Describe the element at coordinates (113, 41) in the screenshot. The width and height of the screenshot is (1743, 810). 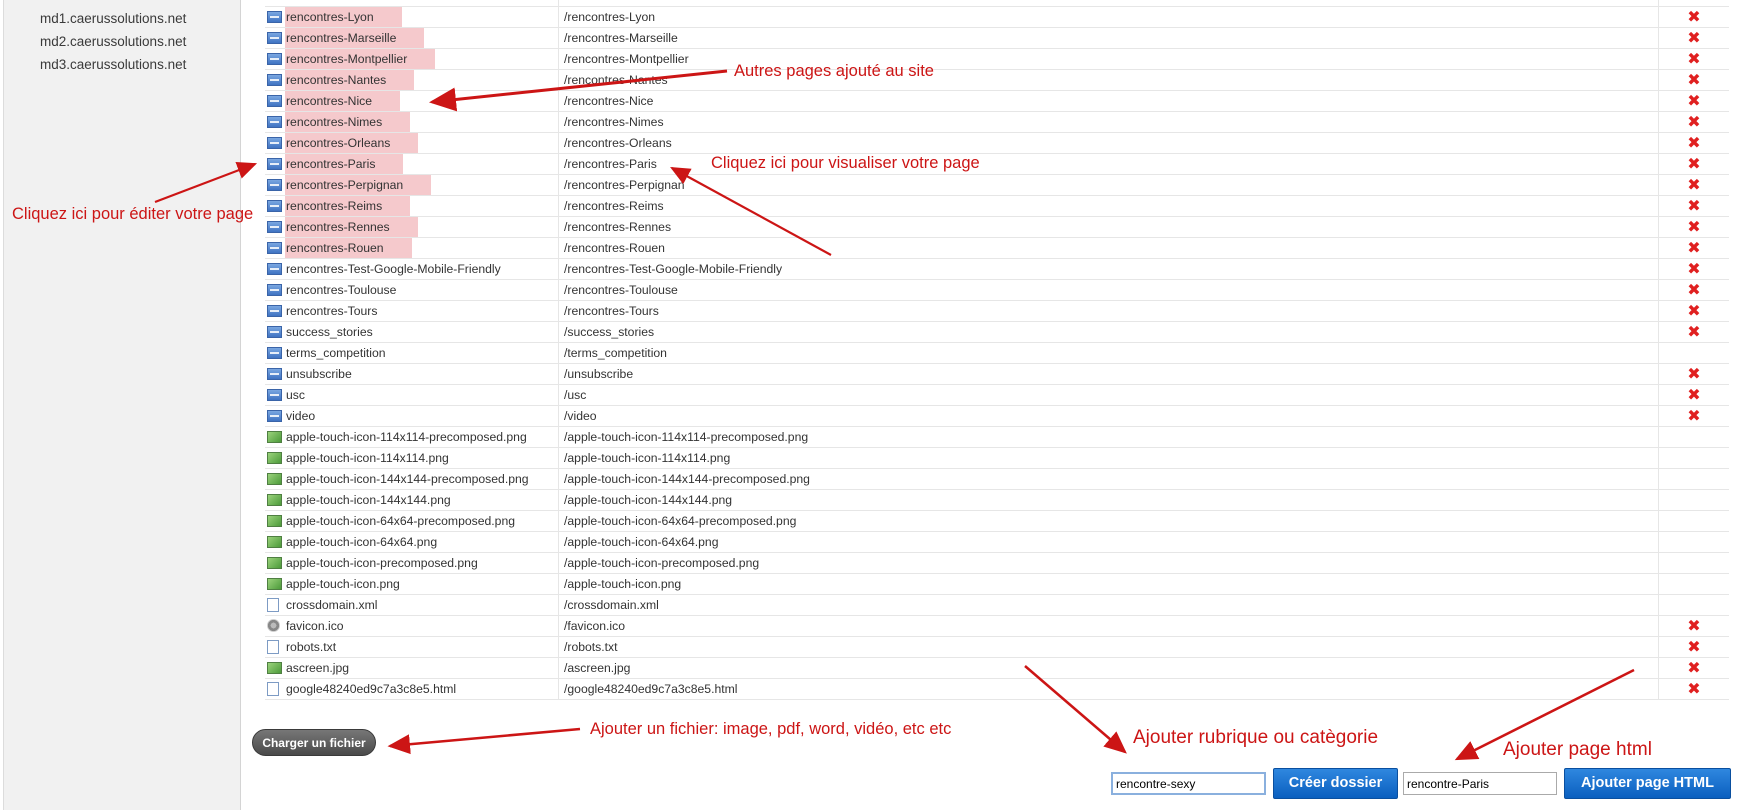
I see `sidebar-domain-md2: md2.caerussolutions.net` at that location.